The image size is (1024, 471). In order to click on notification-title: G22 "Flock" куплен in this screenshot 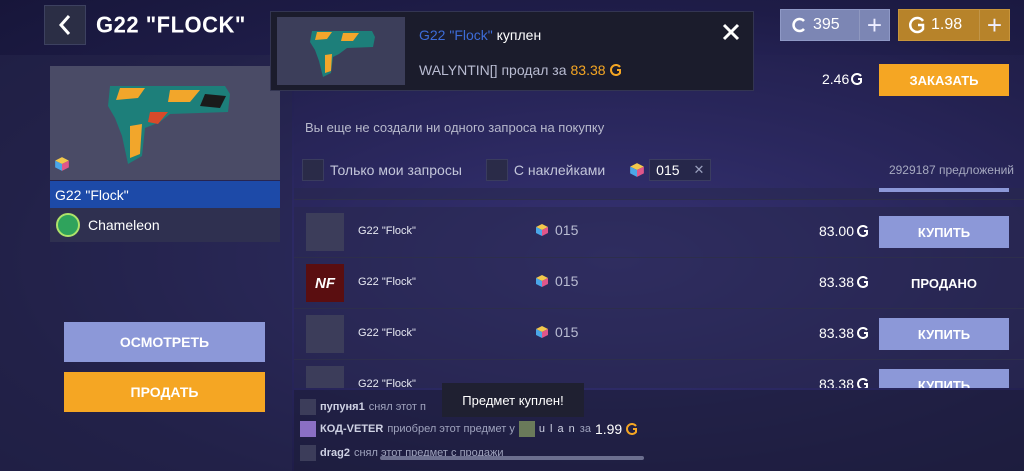, I will do `click(480, 35)`.